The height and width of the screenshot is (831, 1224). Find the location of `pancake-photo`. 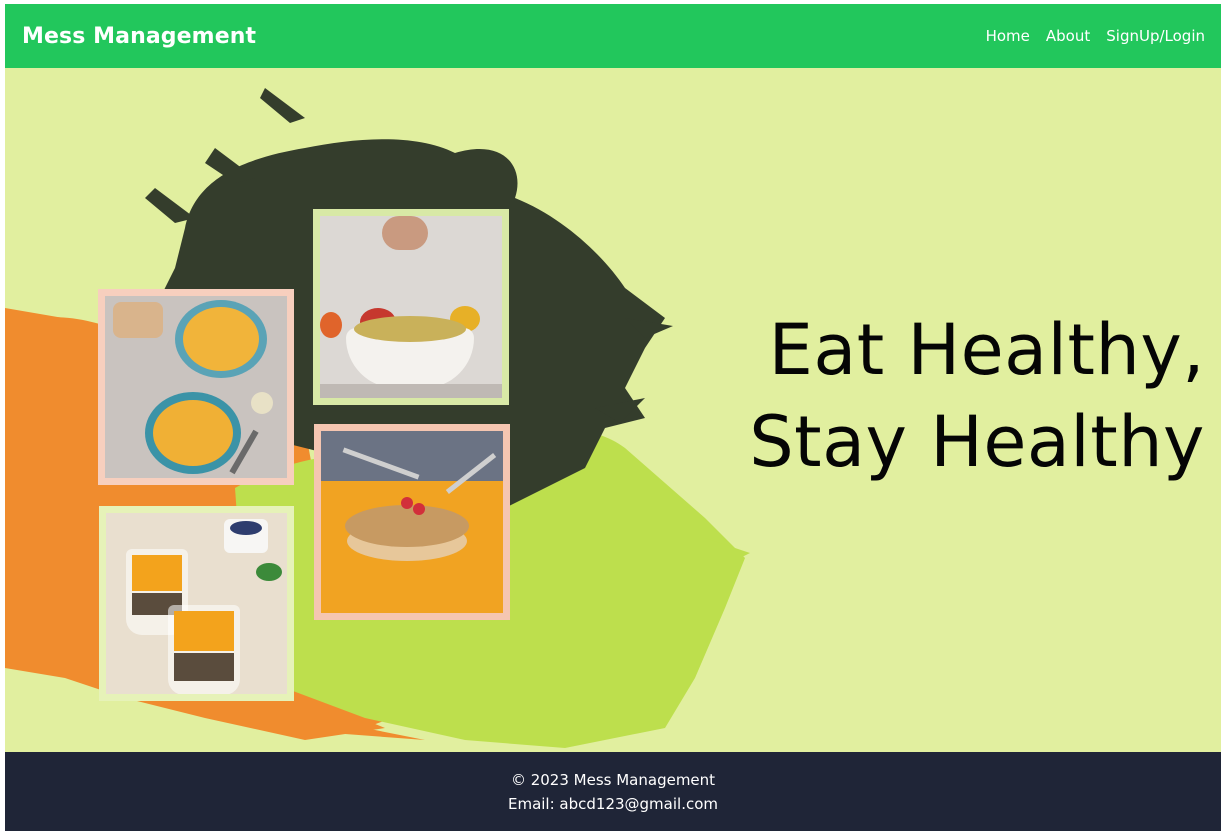

pancake-photo is located at coordinates (412, 522).